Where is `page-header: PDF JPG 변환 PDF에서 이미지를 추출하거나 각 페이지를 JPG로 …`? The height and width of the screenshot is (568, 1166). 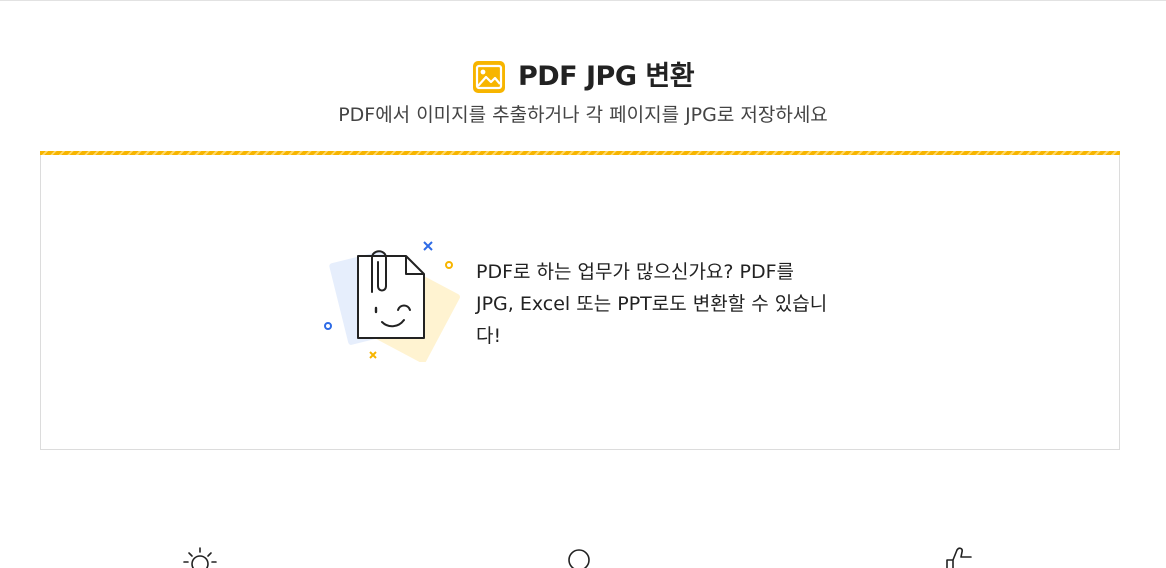 page-header: PDF JPG 변환 PDF에서 이미지를 추출하거나 각 페이지를 JPG로 … is located at coordinates (583, 94).